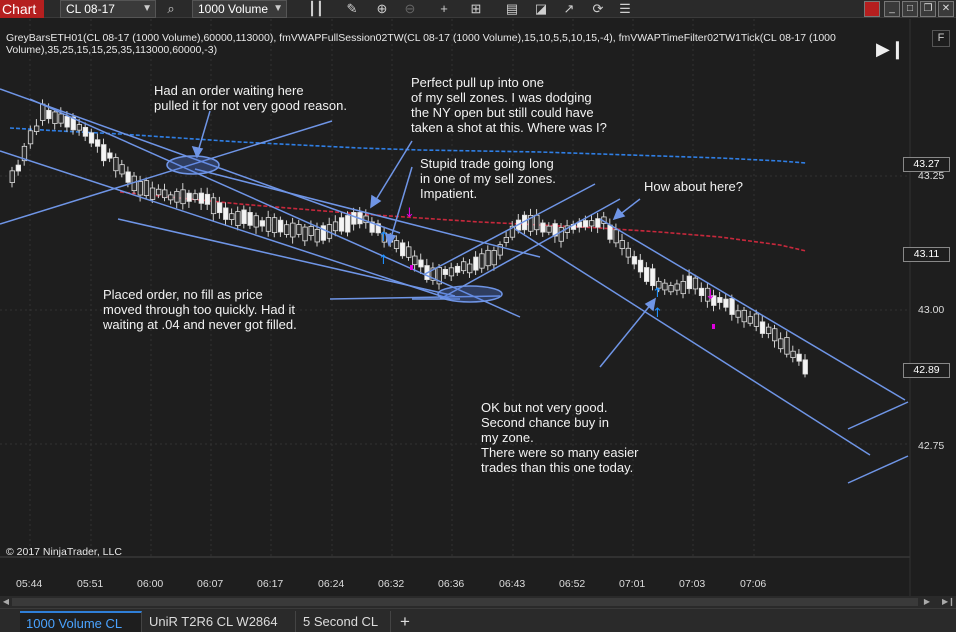 The height and width of the screenshot is (632, 956). Describe the element at coordinates (928, 9) in the screenshot. I see `restore-icon: ❐` at that location.